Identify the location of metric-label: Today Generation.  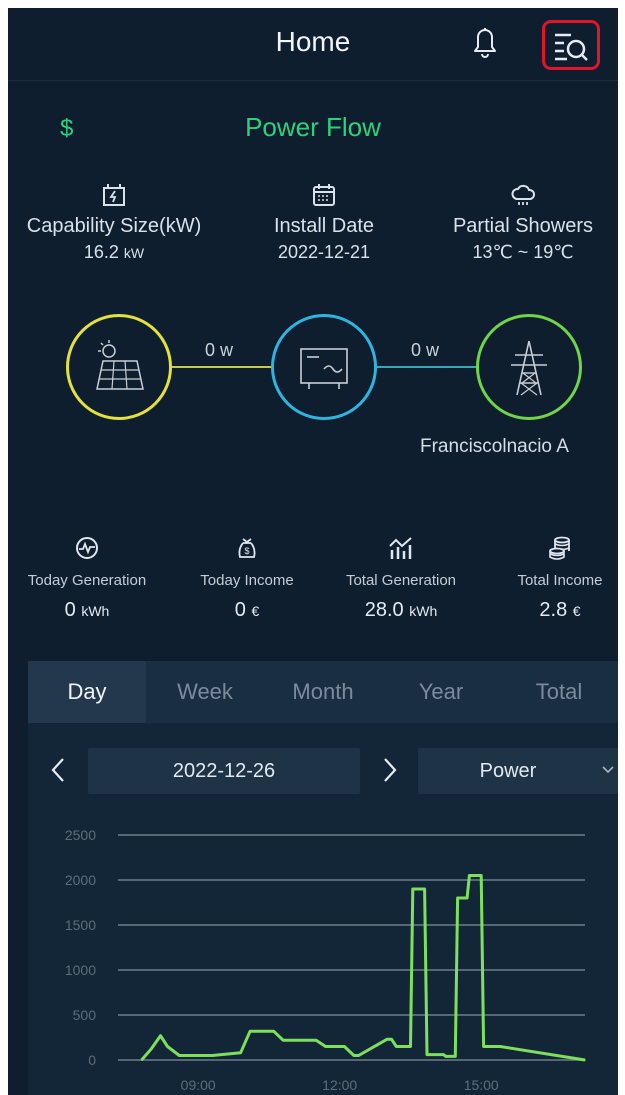
(87, 580).